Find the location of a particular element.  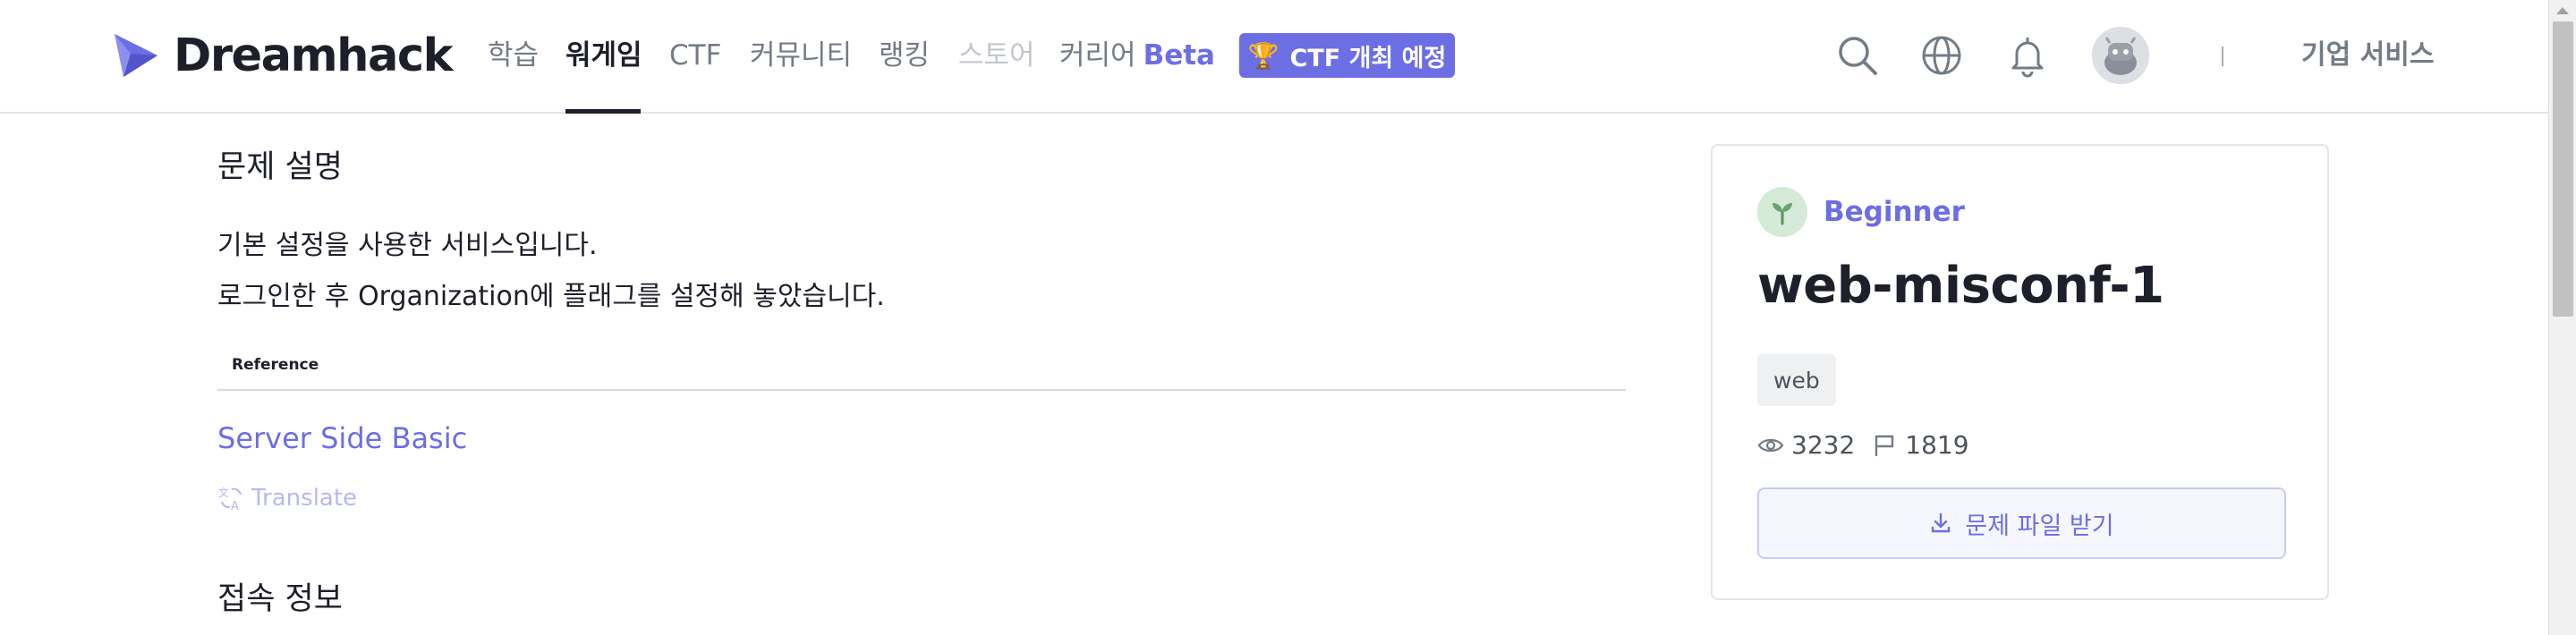

ctf-announcement-button: 🏆 CTF 개최 예정 is located at coordinates (1347, 55).